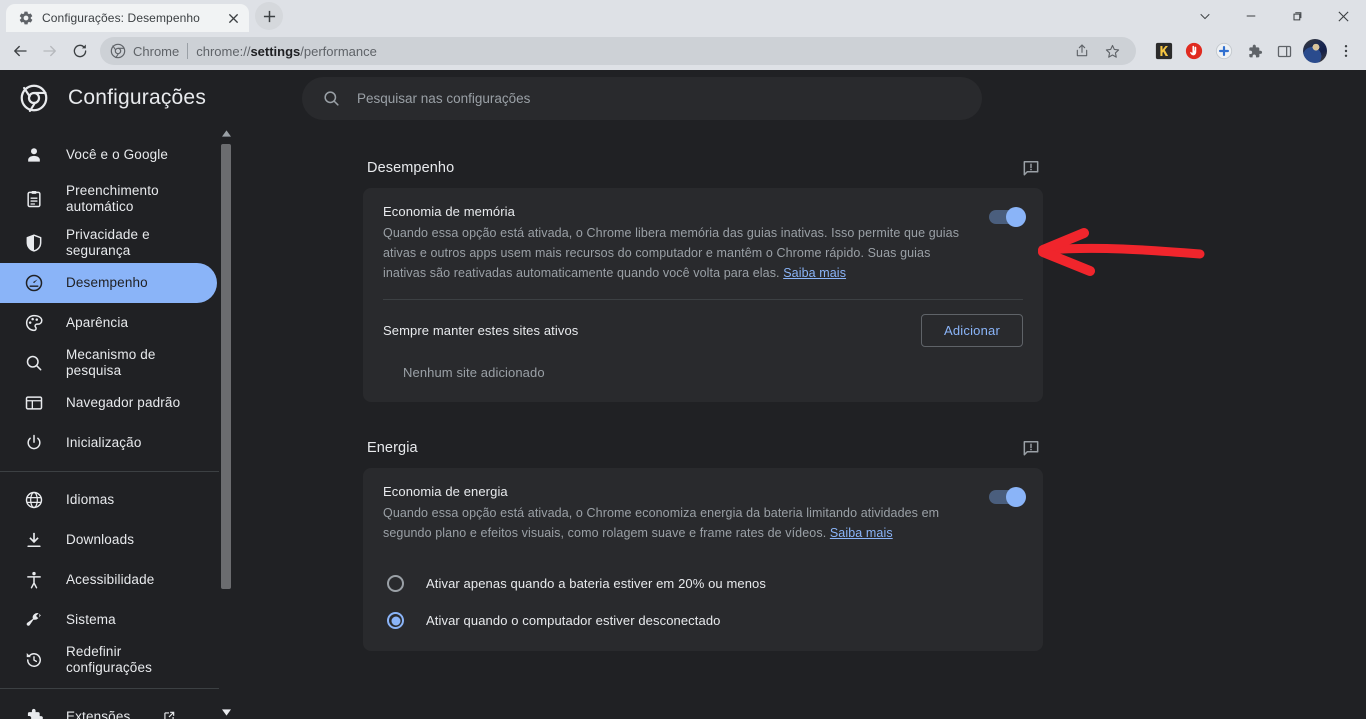 Image resolution: width=1366 pixels, height=719 pixels. What do you see at coordinates (34, 323) in the screenshot?
I see `palette-icon` at bounding box center [34, 323].